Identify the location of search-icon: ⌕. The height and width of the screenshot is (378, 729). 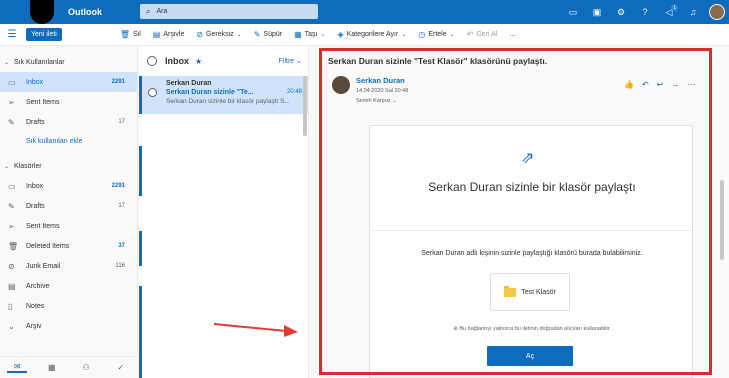
(148, 11).